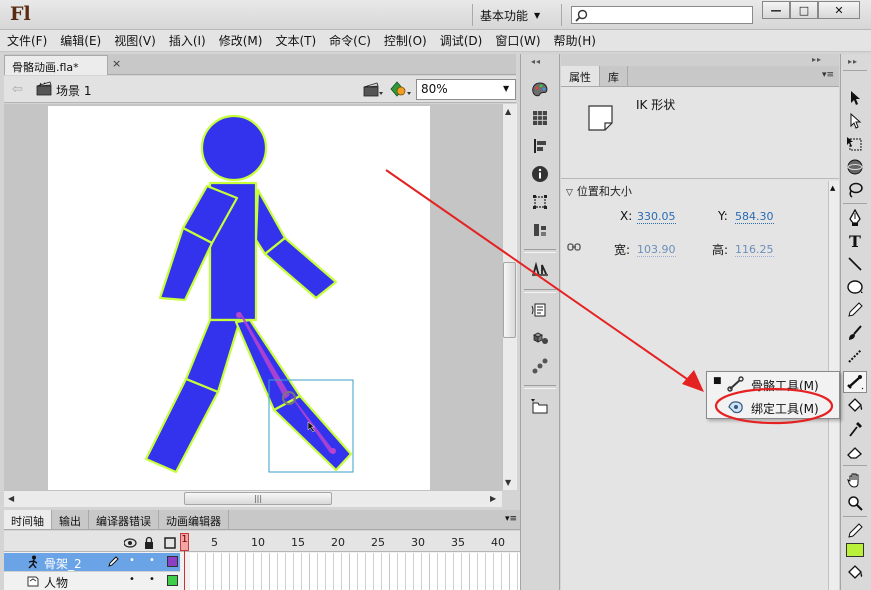  Describe the element at coordinates (540, 230) in the screenshot. I see `scene-panel-button` at that location.